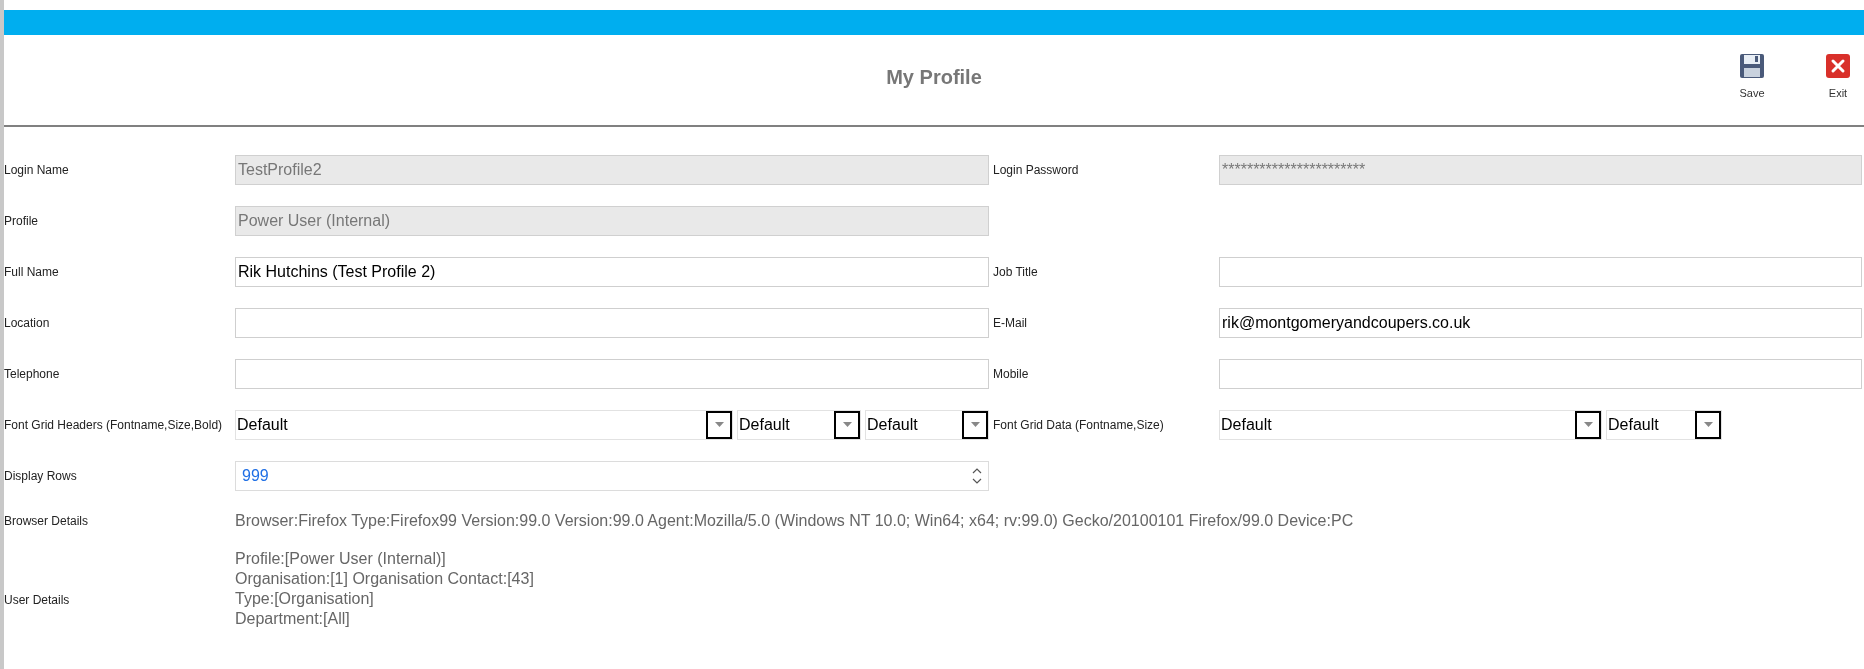 The width and height of the screenshot is (1864, 669). I want to click on field-label: Font Grid Headers (Fontname,Size,Bold), so click(114, 425).